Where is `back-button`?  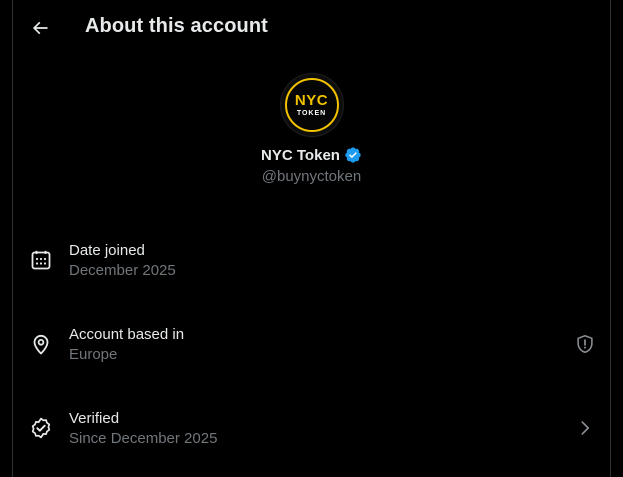
back-button is located at coordinates (40, 28).